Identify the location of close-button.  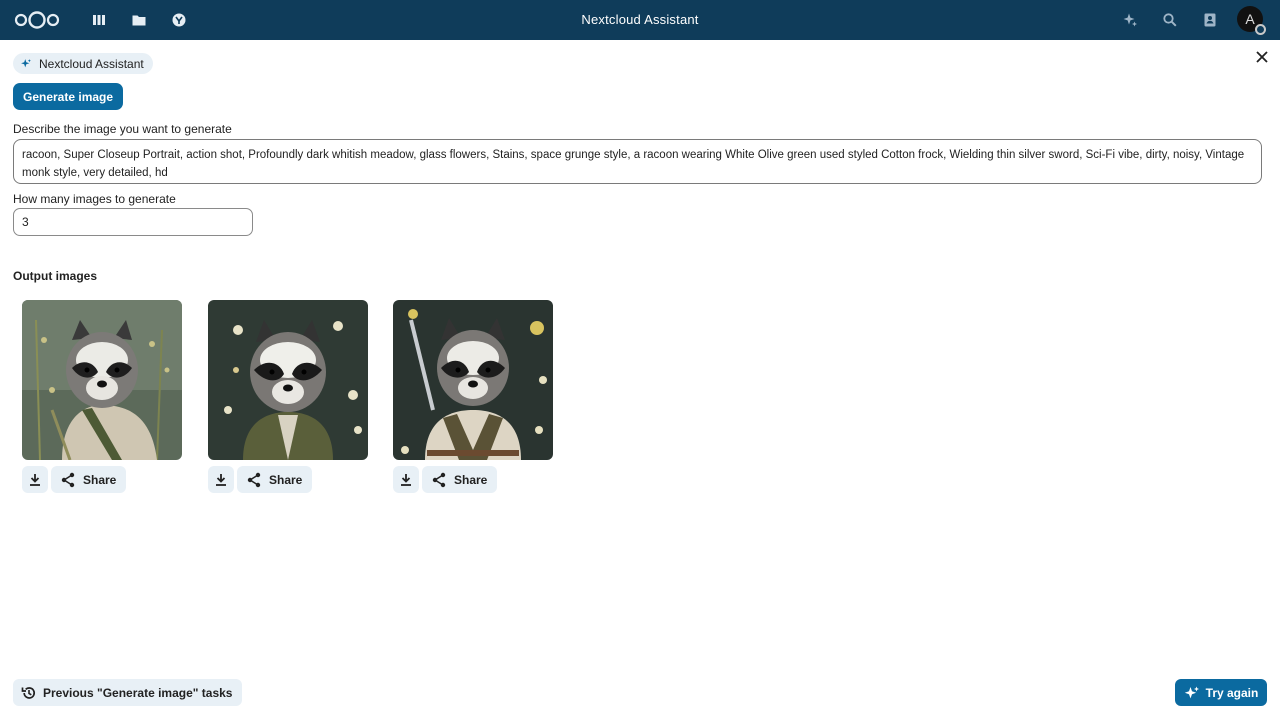
(1262, 57).